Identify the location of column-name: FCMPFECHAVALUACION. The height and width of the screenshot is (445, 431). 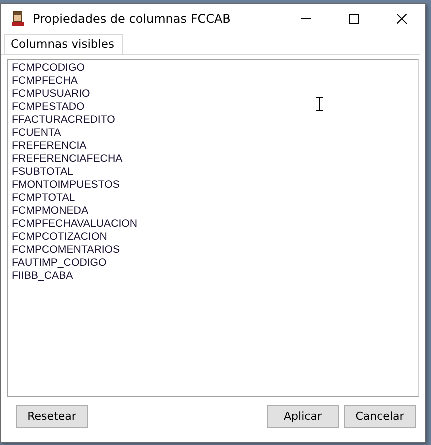
(75, 224).